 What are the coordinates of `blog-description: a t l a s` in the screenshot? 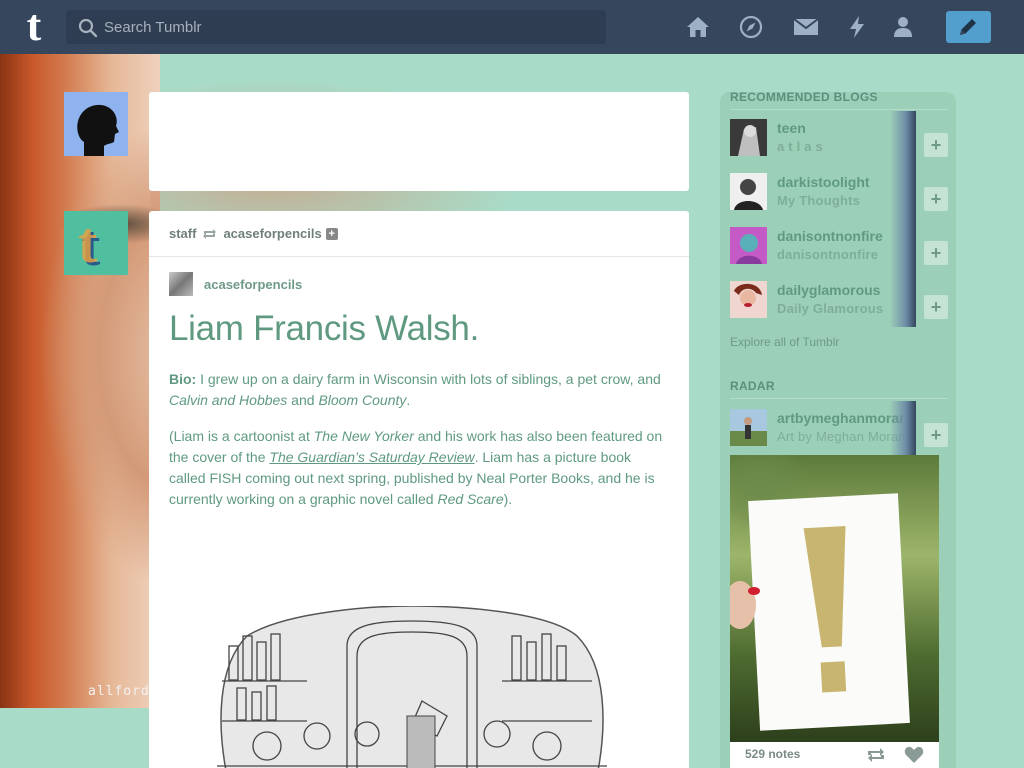 It's located at (800, 146).